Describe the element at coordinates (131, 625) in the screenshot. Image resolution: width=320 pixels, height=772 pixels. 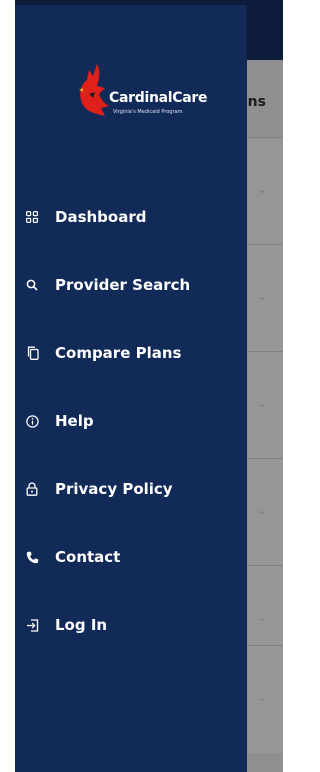
I see `menu-item-log-in: Log In` at that location.